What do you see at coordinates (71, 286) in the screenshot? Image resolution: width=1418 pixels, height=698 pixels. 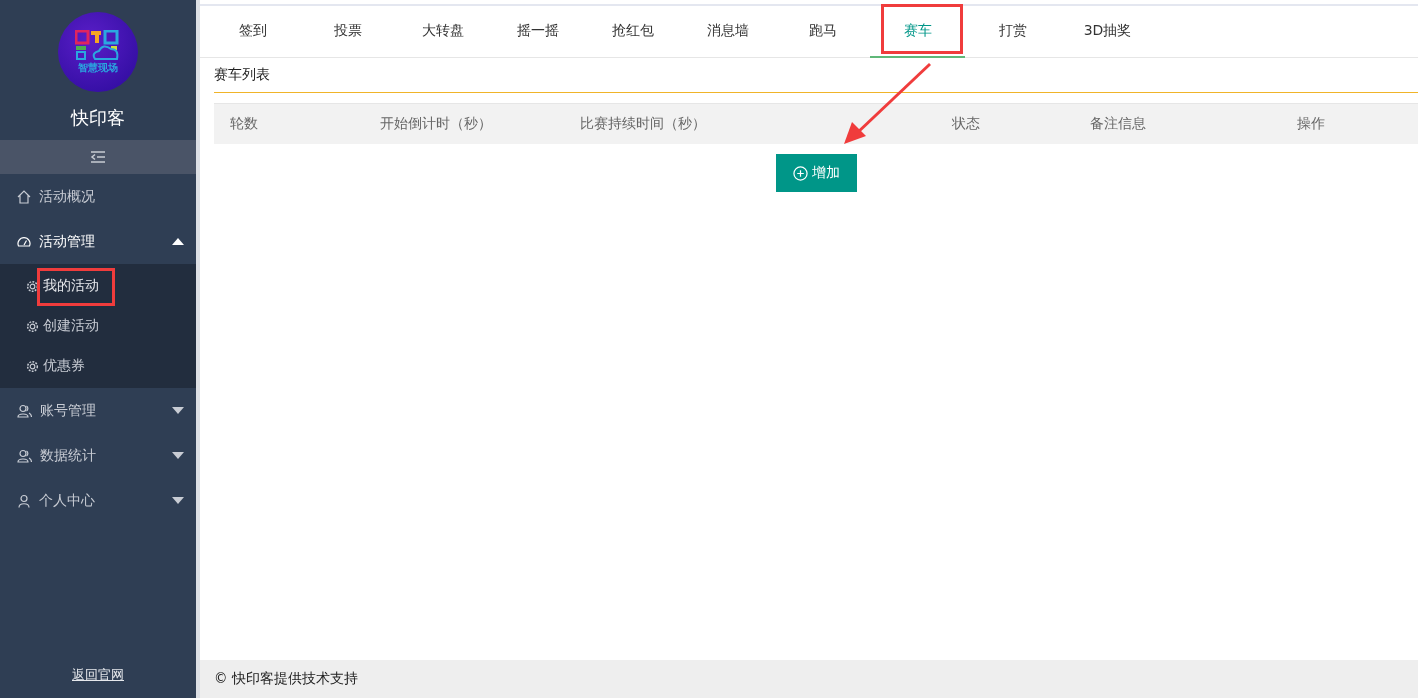 I see `submenu-label: 我的活动` at bounding box center [71, 286].